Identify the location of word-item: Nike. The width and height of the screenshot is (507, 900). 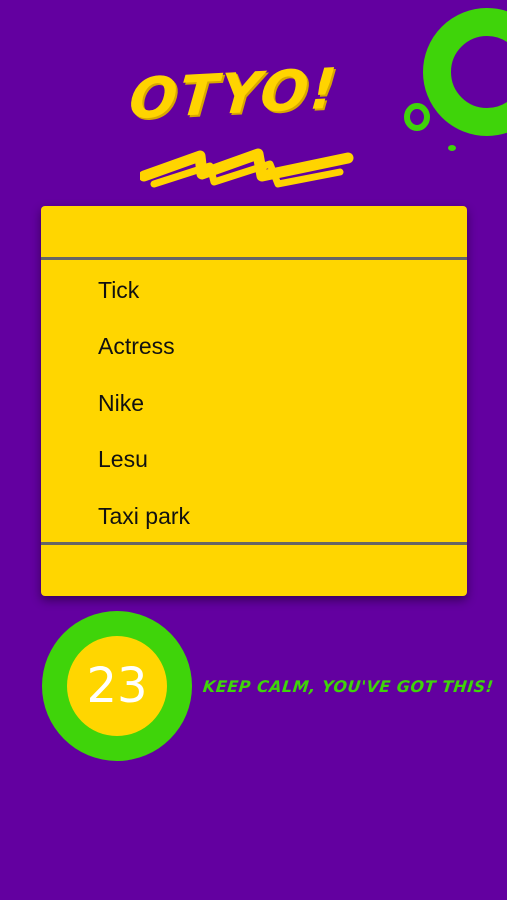
(254, 403).